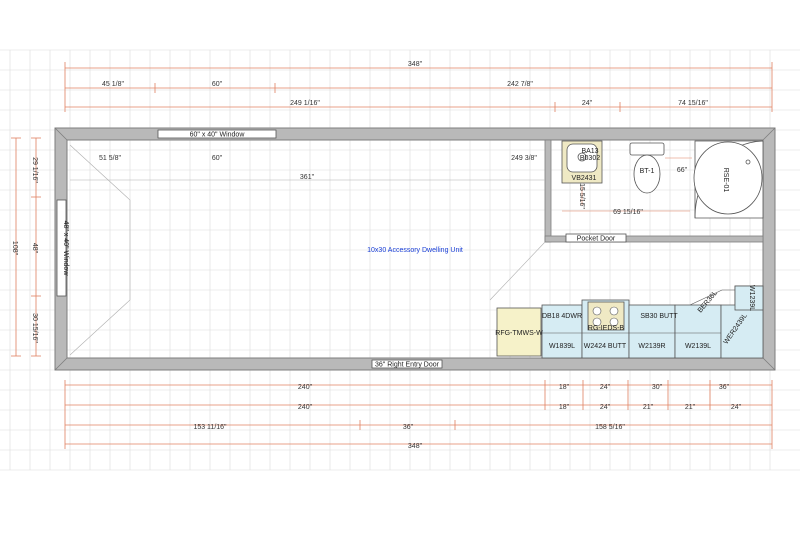  Describe the element at coordinates (698, 346) in the screenshot. I see `cabinet-wall-4: W2139L` at that location.